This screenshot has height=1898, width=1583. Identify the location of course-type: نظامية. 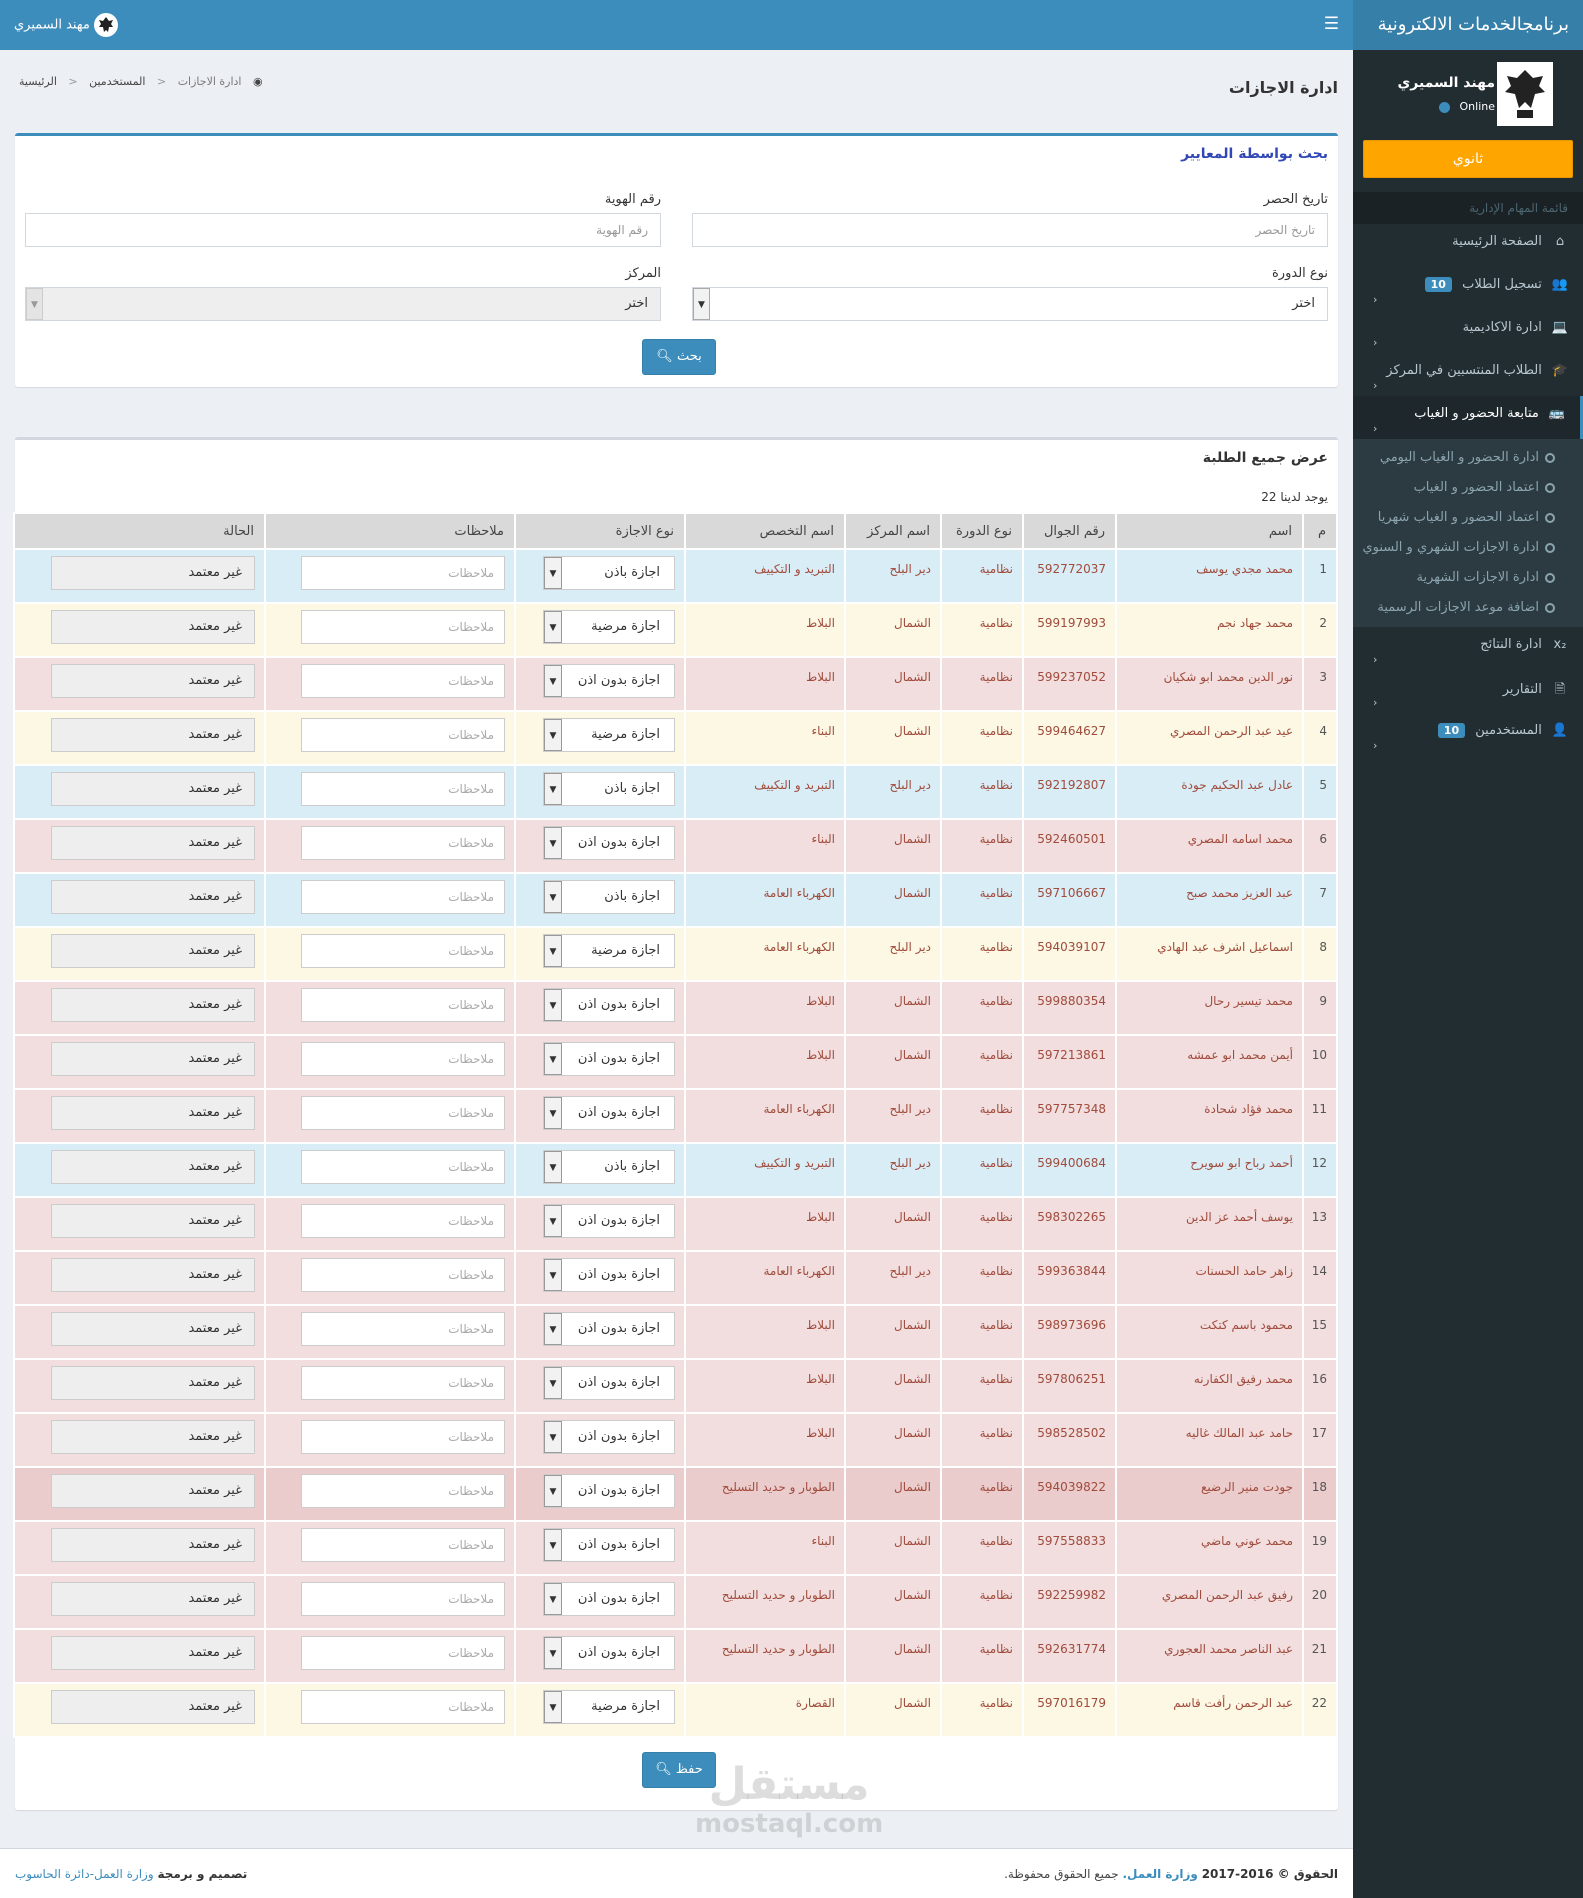
(982, 1548).